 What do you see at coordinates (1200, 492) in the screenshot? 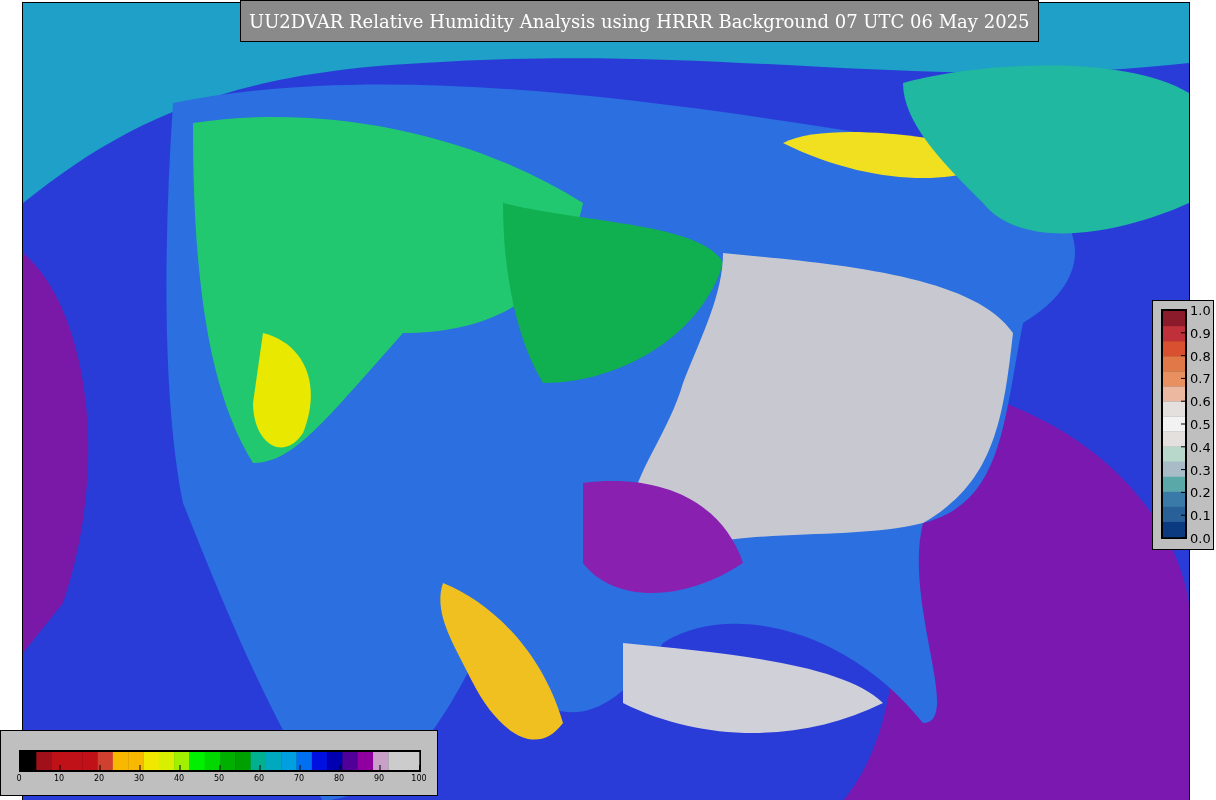
I see `colorbar-tick-label: 0.2` at bounding box center [1200, 492].